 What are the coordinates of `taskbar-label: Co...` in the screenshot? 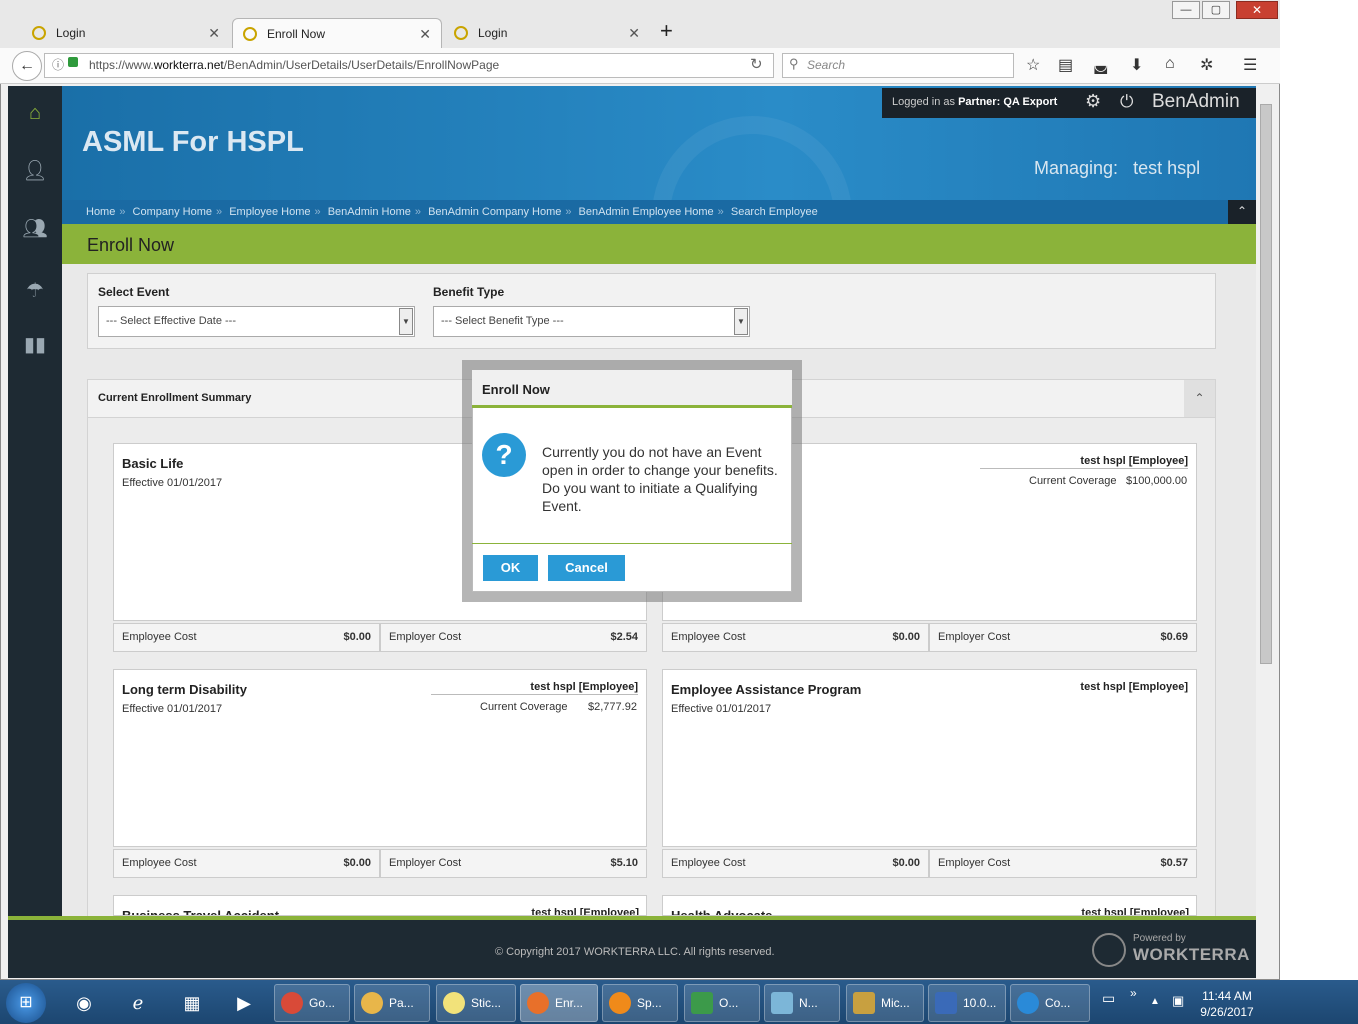 It's located at (1058, 1003).